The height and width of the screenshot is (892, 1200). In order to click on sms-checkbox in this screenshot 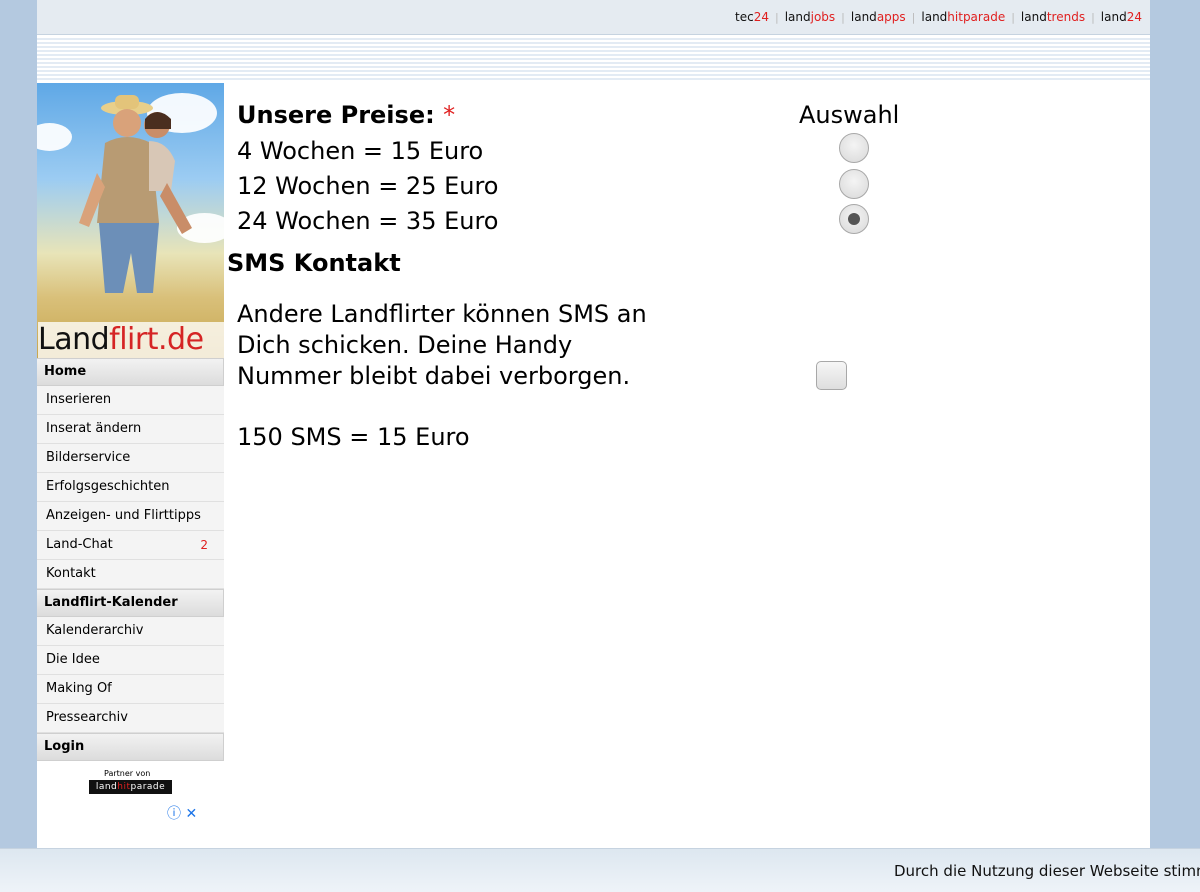, I will do `click(831, 375)`.